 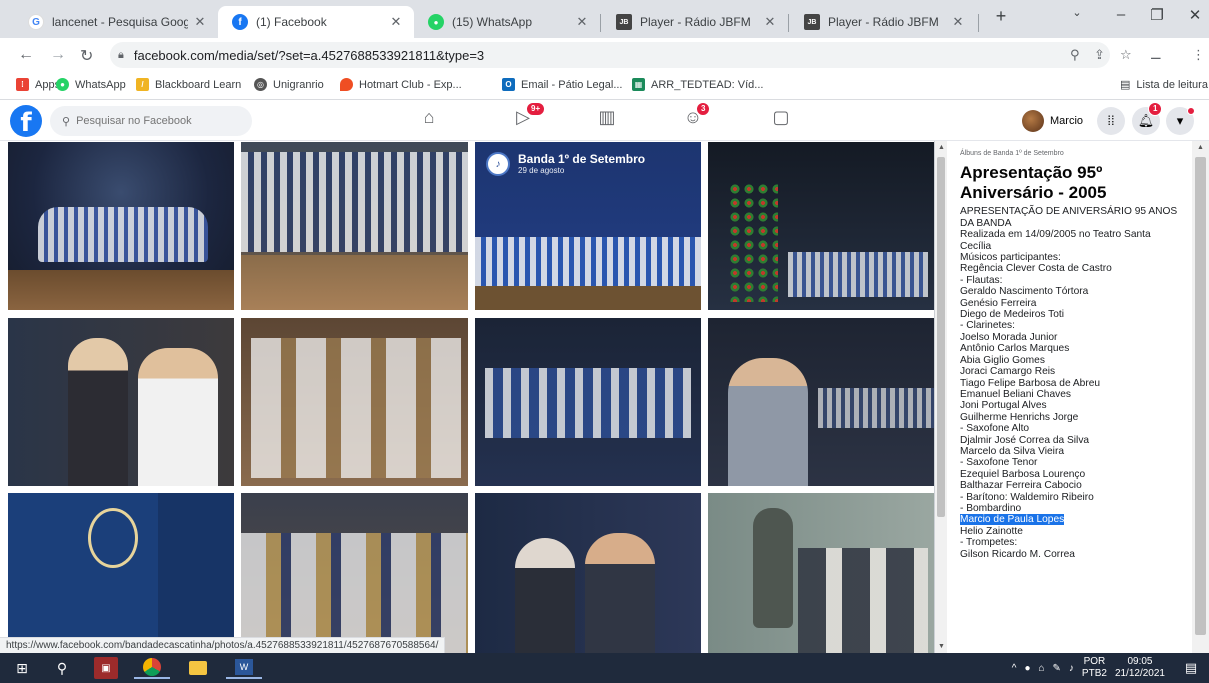 What do you see at coordinates (152, 668) in the screenshot?
I see `chrome-taskbar-icon` at bounding box center [152, 668].